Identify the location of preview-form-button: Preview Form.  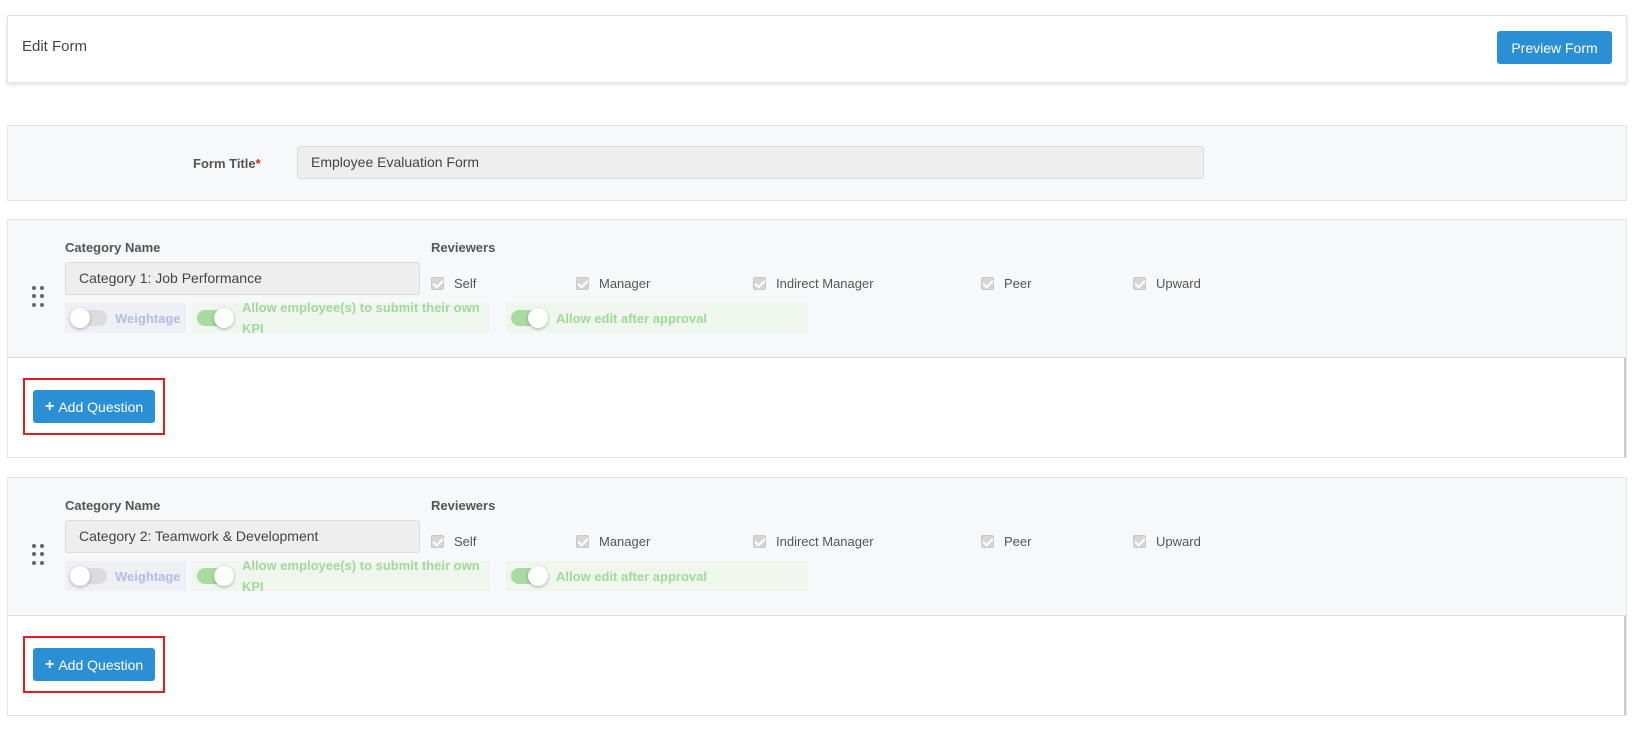
(1554, 47).